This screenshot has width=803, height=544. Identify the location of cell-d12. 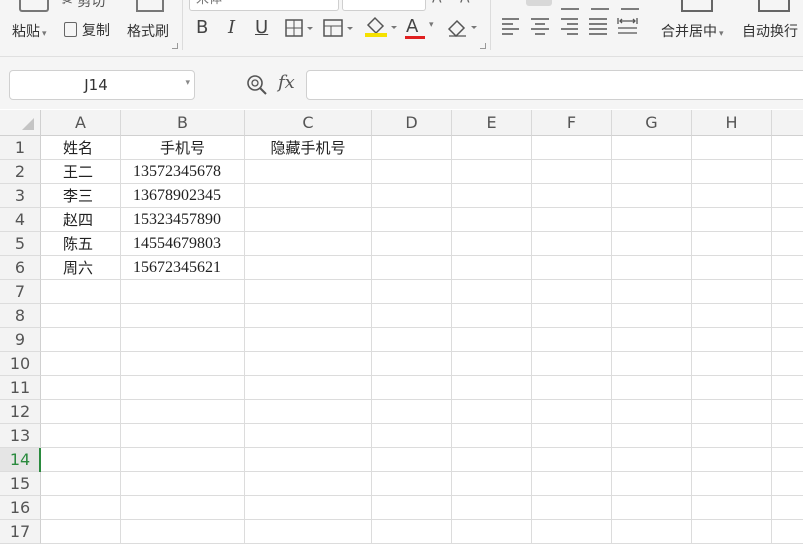
(412, 412).